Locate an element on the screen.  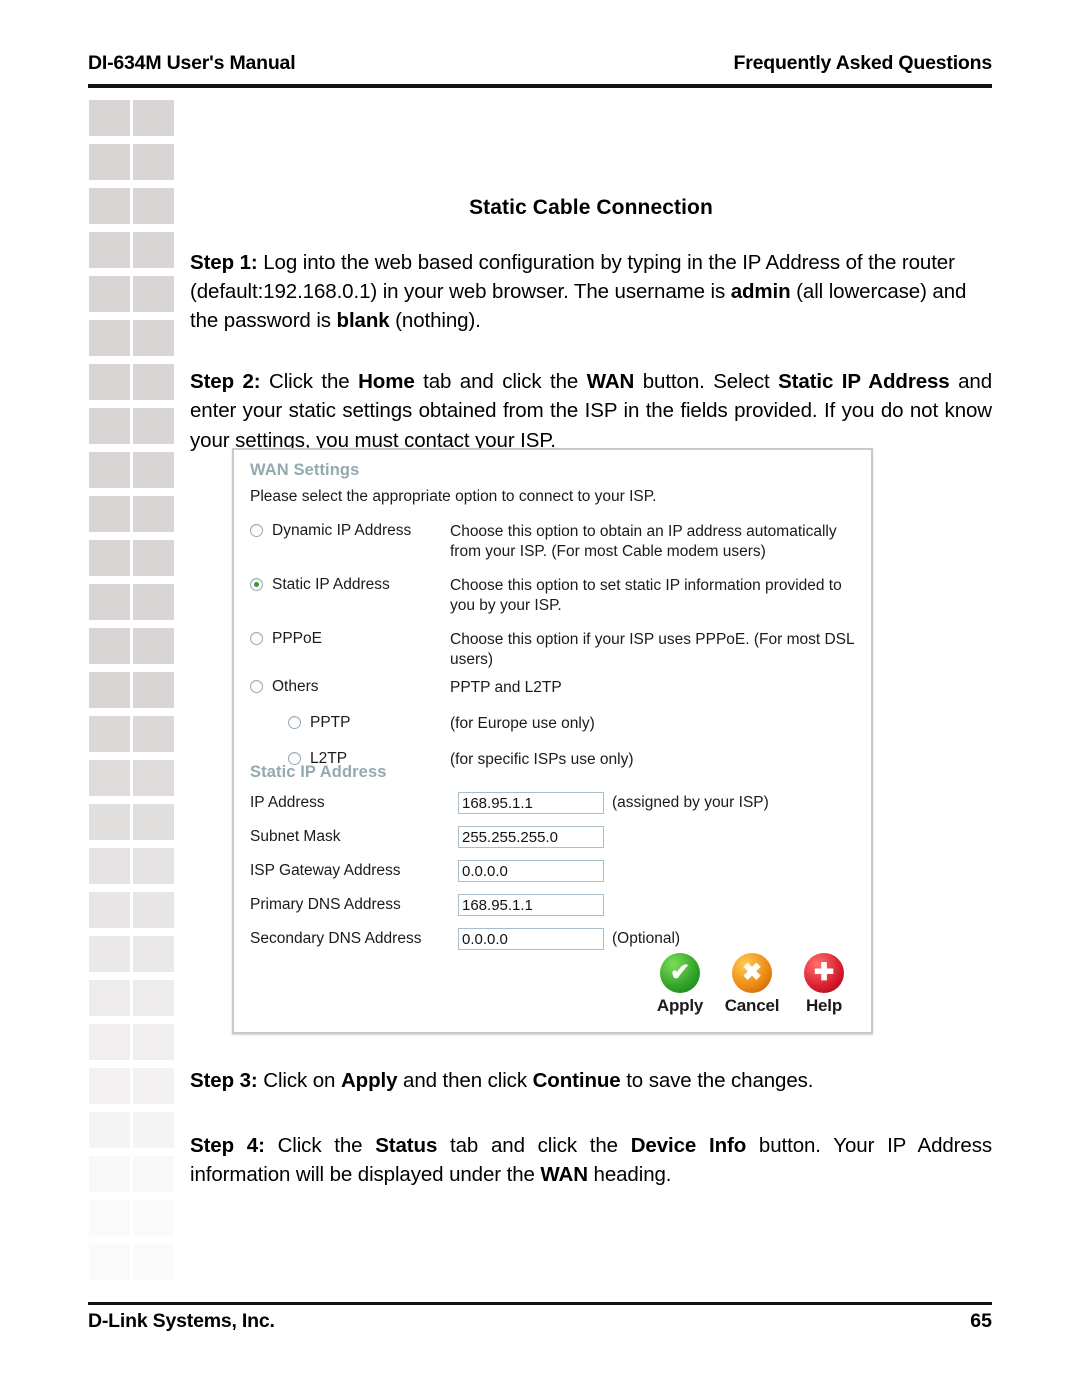
field-hint: (assigned by your ISP) is located at coordinates (690, 802).